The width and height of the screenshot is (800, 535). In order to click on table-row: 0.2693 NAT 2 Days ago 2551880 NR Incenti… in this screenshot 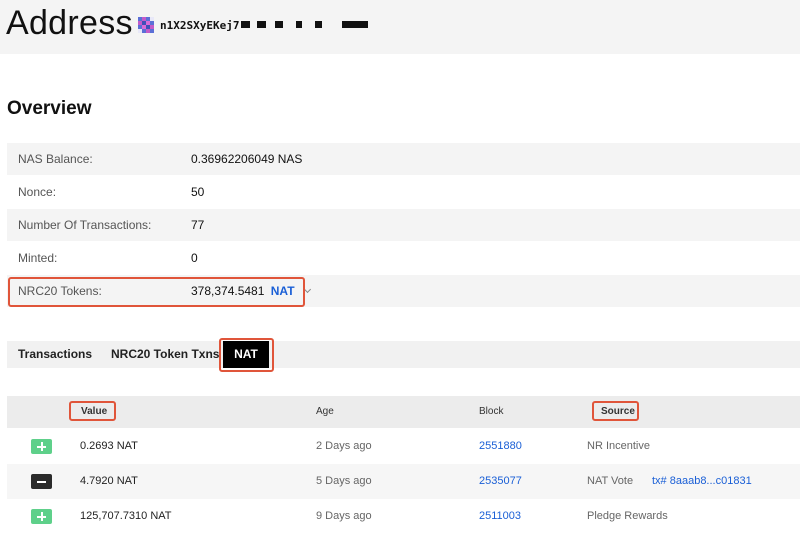, I will do `click(403, 446)`.